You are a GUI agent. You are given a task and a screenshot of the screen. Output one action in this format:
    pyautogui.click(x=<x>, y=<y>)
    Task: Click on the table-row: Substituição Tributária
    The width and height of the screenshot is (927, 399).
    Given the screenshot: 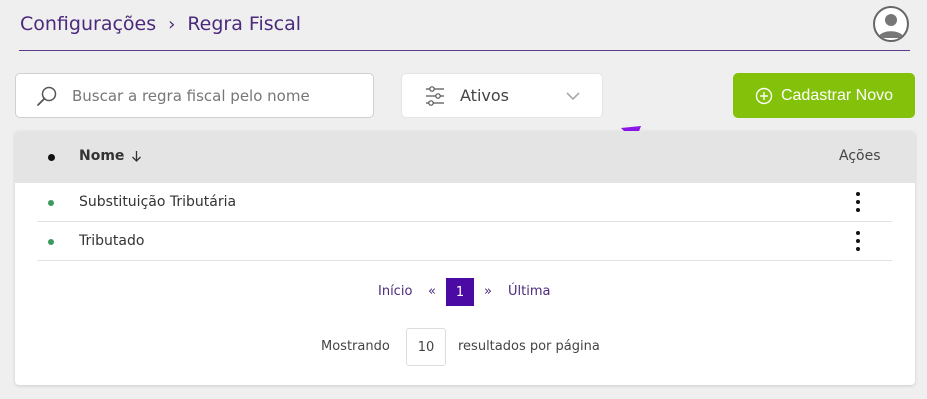 What is the action you would take?
    pyautogui.click(x=464, y=202)
    